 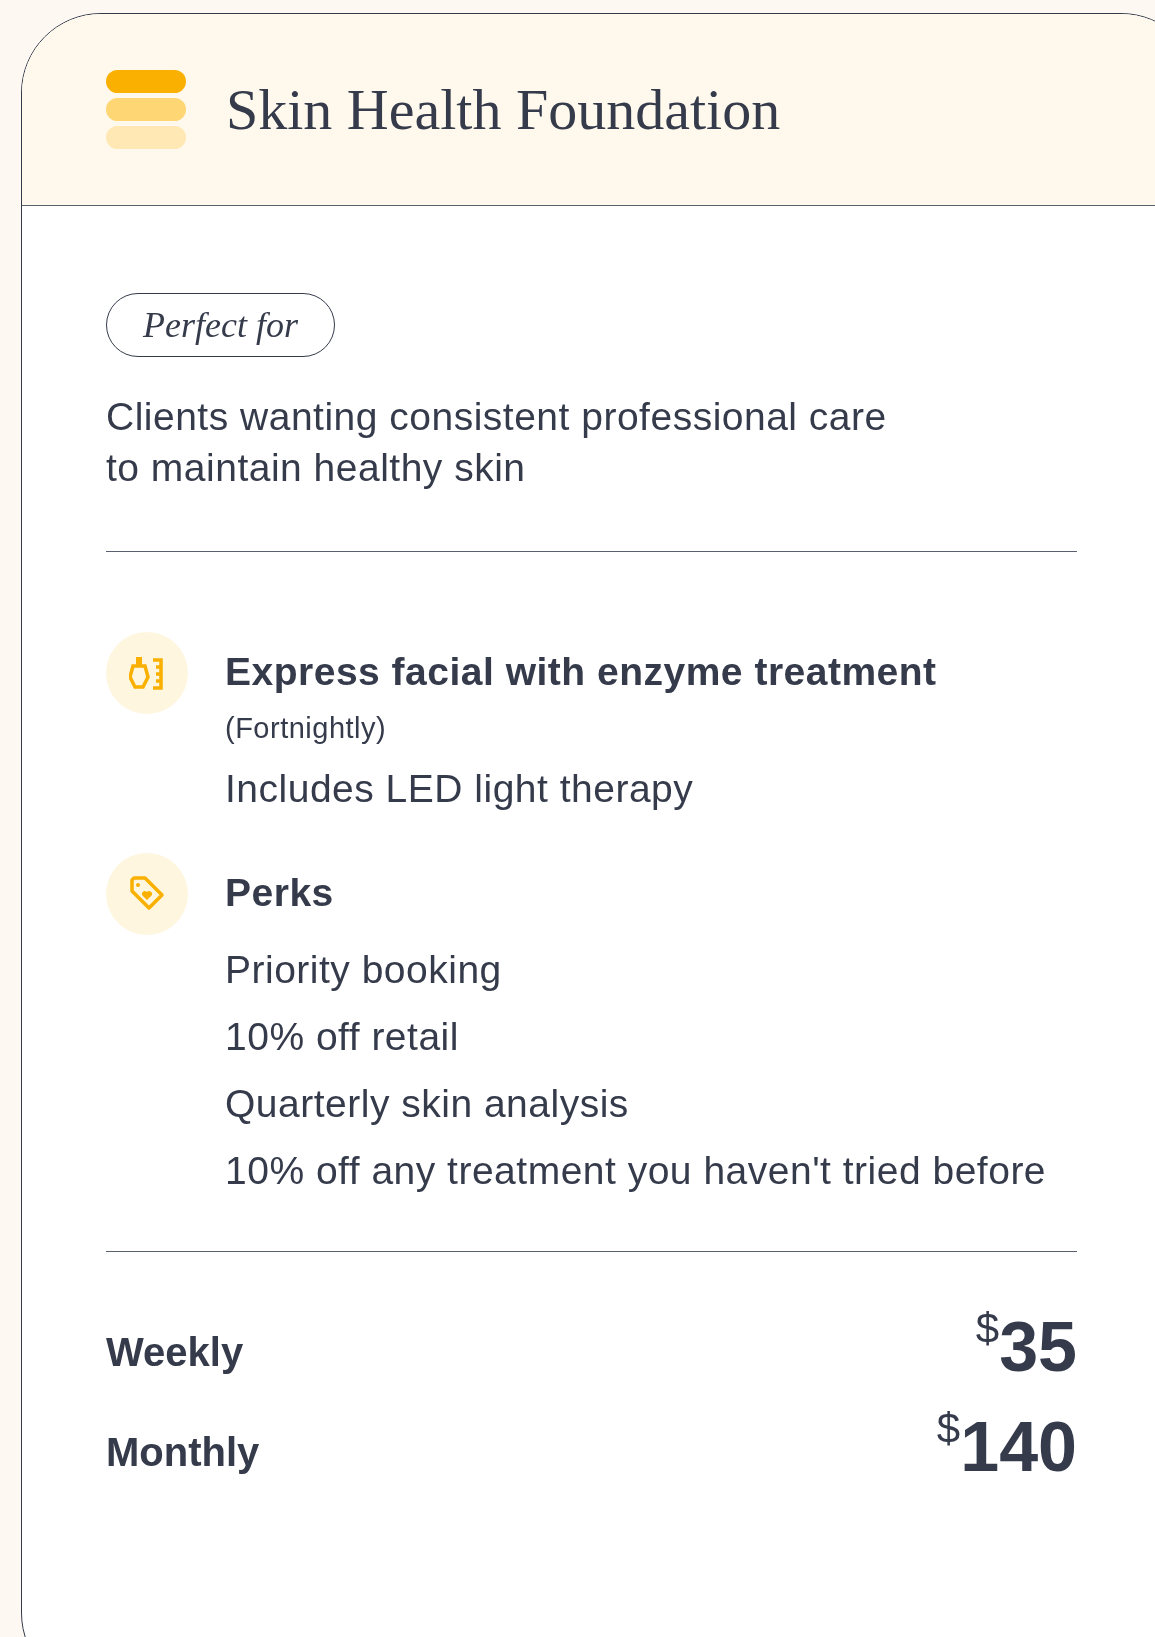 What do you see at coordinates (1006, 1447) in the screenshot?
I see `price: $140` at bounding box center [1006, 1447].